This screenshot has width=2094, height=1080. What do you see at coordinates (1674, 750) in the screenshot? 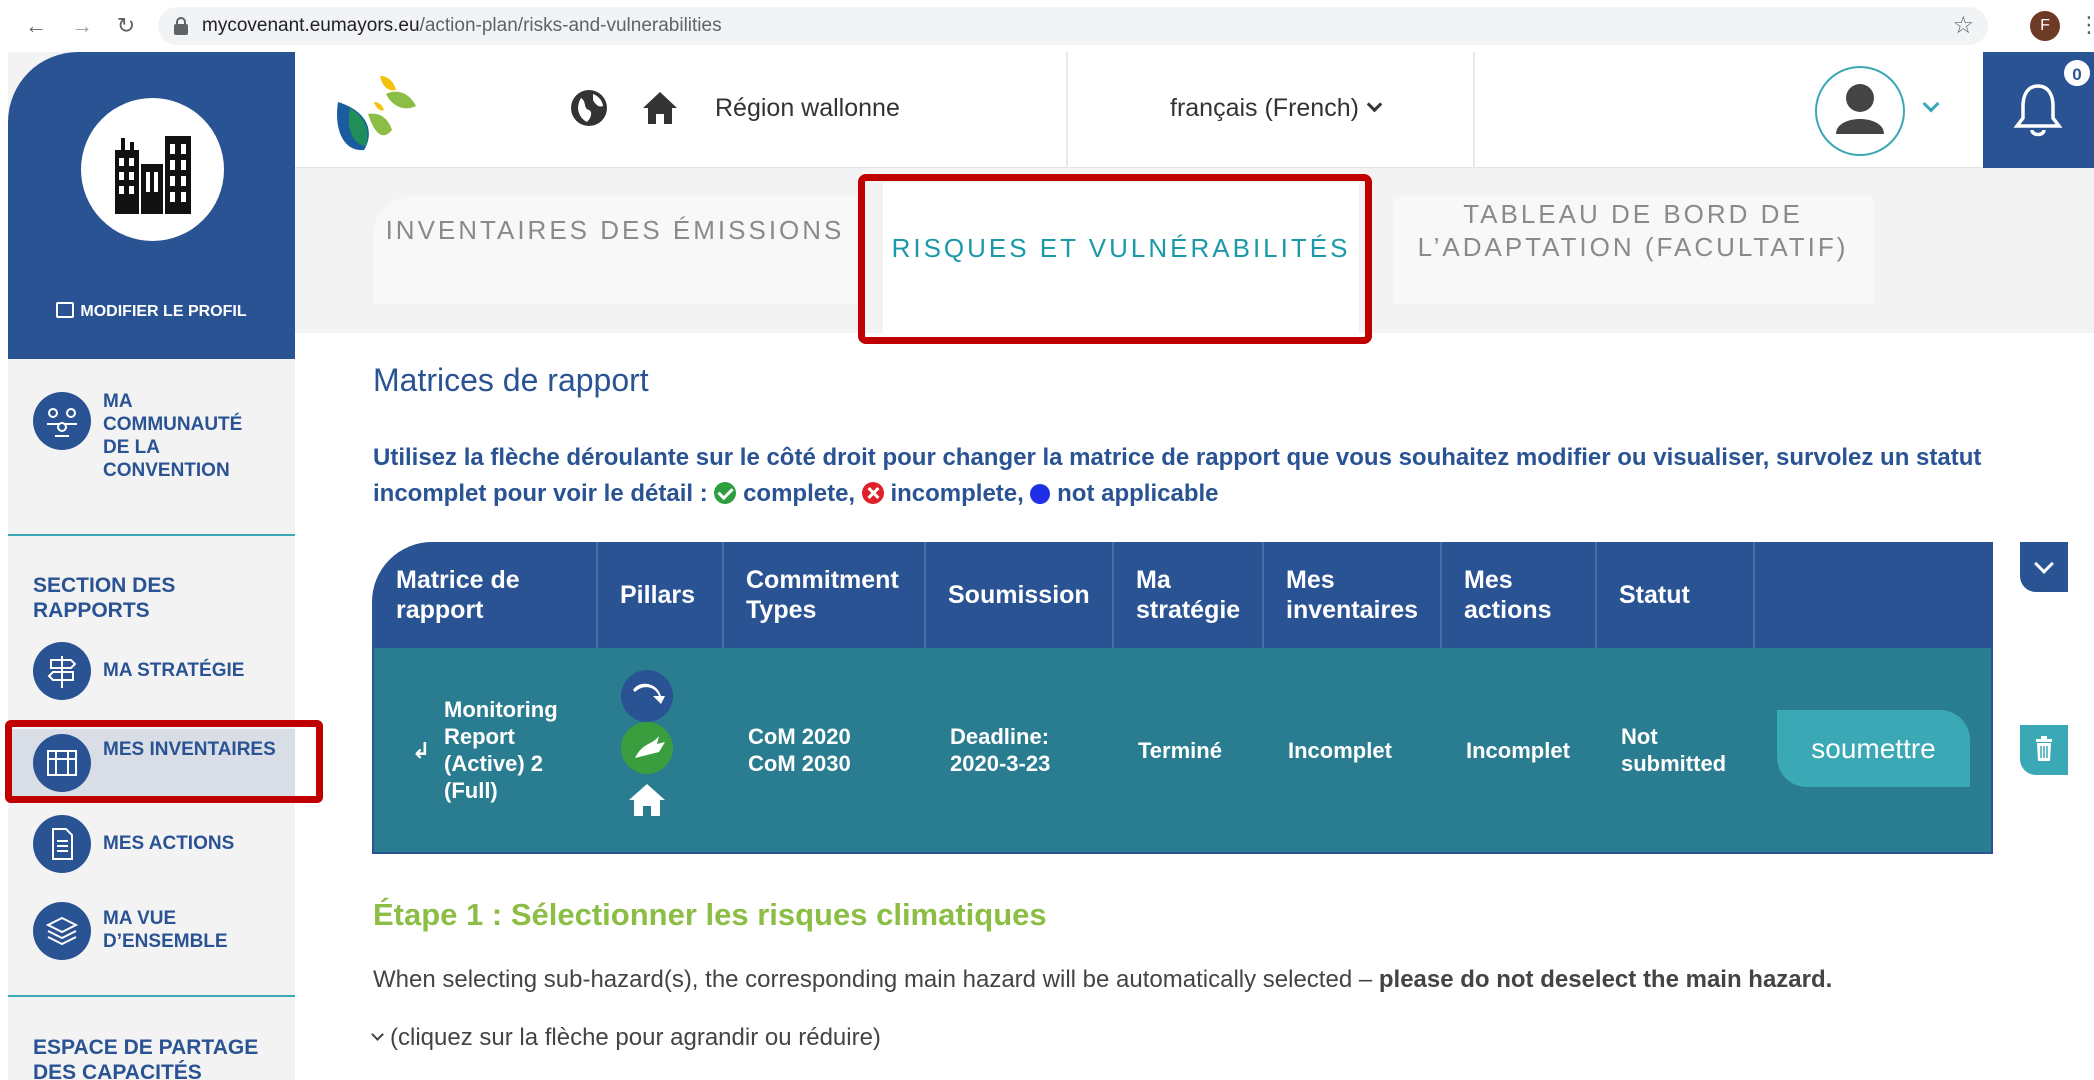
I see `submission-status: Not submitted` at bounding box center [1674, 750].